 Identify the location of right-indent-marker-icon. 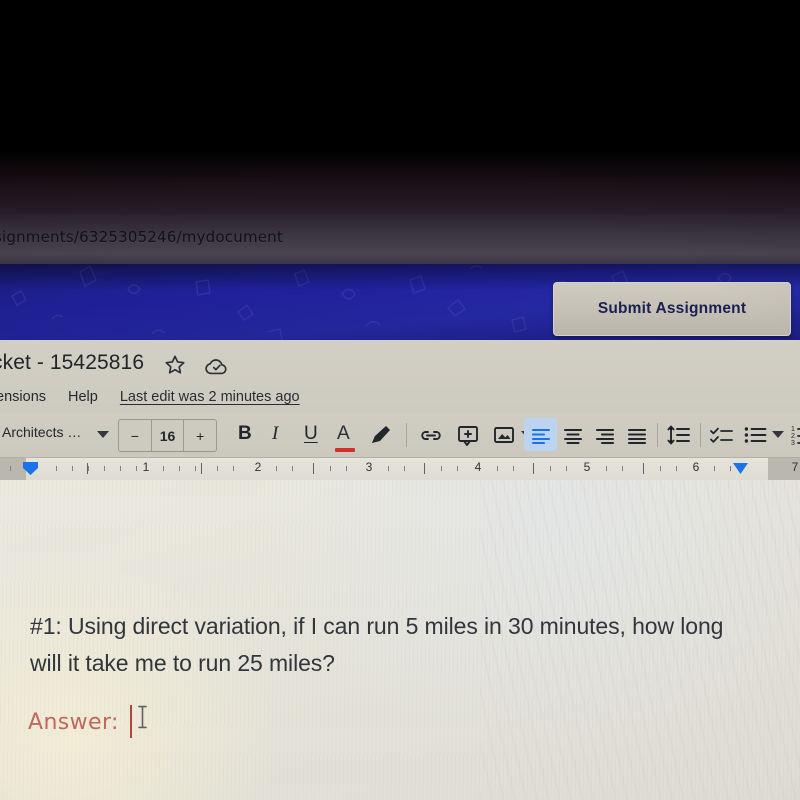
(740, 468).